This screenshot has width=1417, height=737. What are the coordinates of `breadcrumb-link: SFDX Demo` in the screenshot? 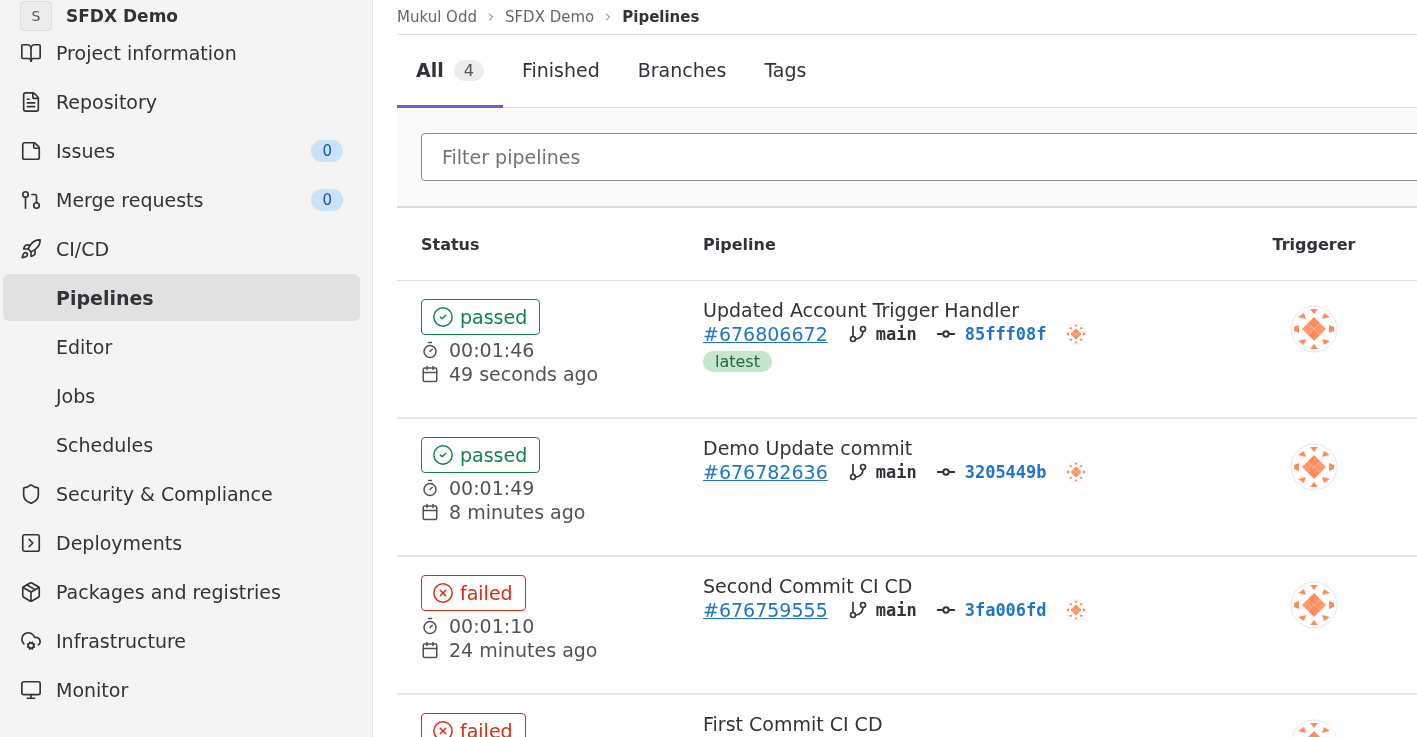 It's located at (549, 17).